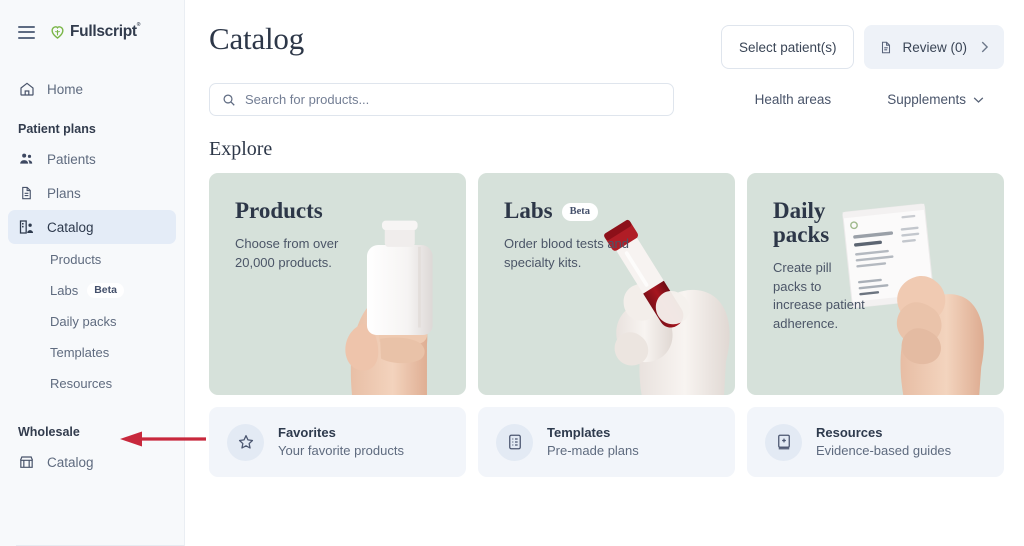  I want to click on sidebar-subitem-labs-label: Labs, so click(64, 290).